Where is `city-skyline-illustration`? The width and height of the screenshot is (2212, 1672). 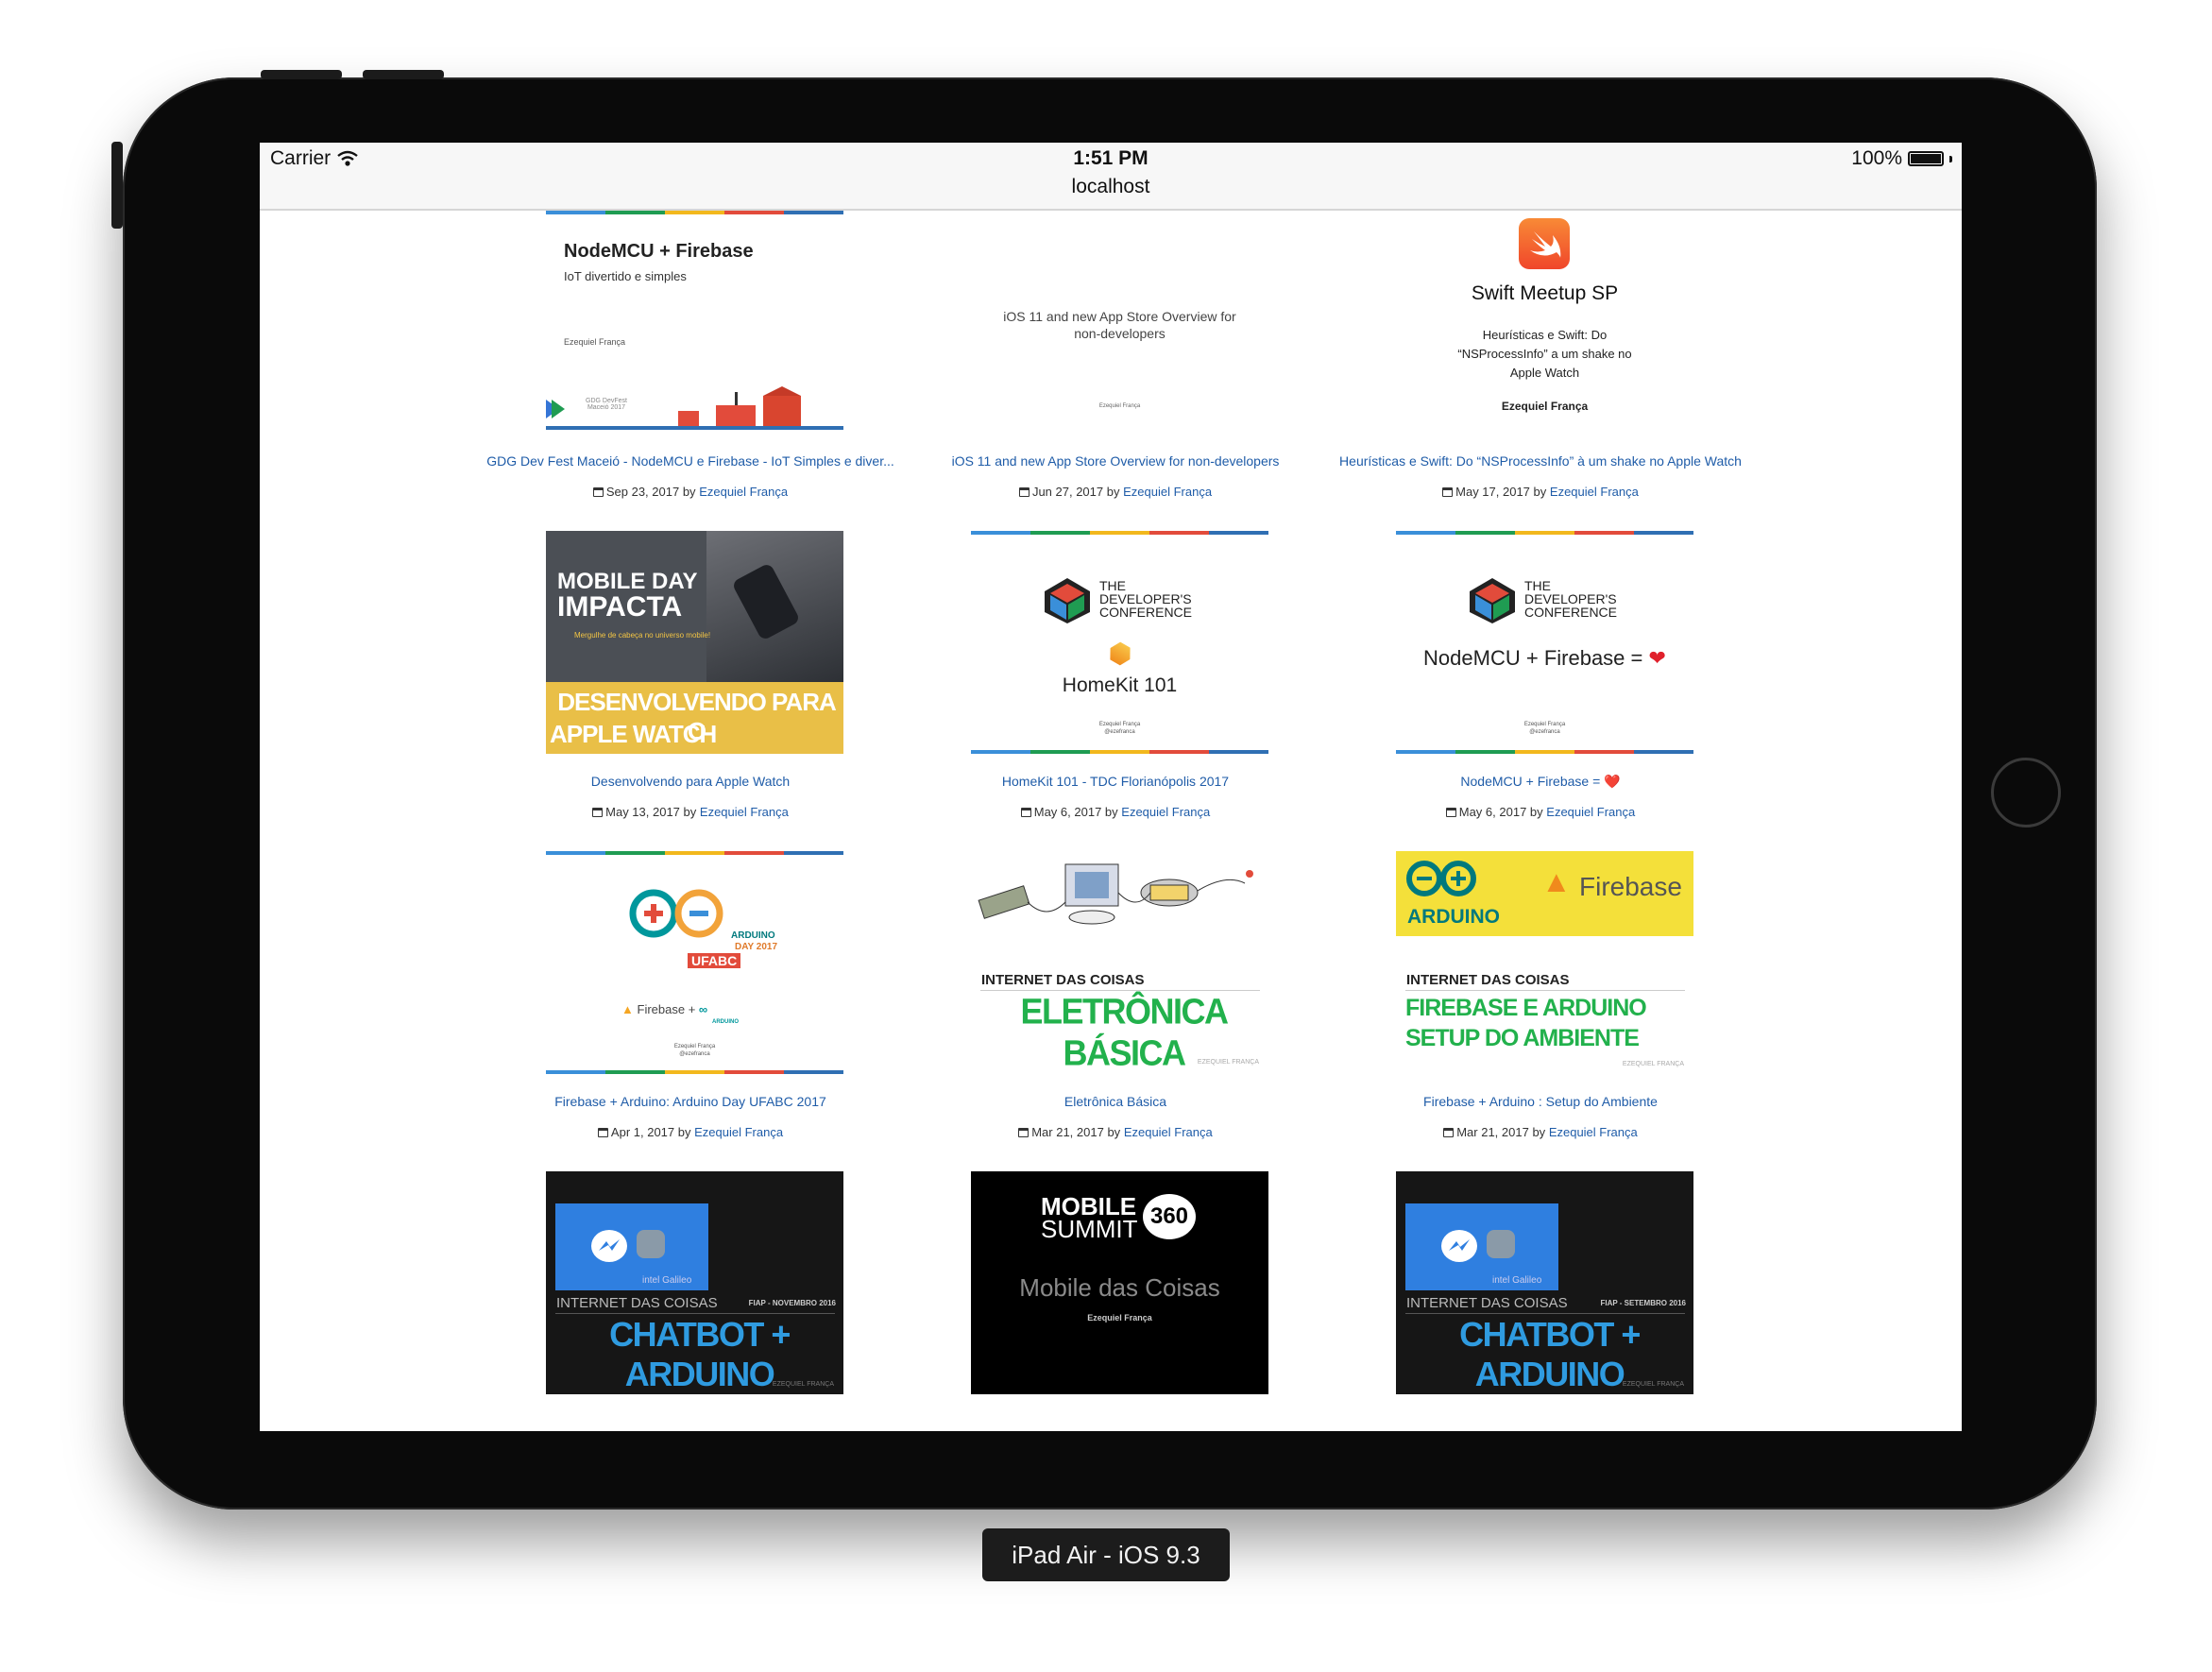 city-skyline-illustration is located at coordinates (694, 408).